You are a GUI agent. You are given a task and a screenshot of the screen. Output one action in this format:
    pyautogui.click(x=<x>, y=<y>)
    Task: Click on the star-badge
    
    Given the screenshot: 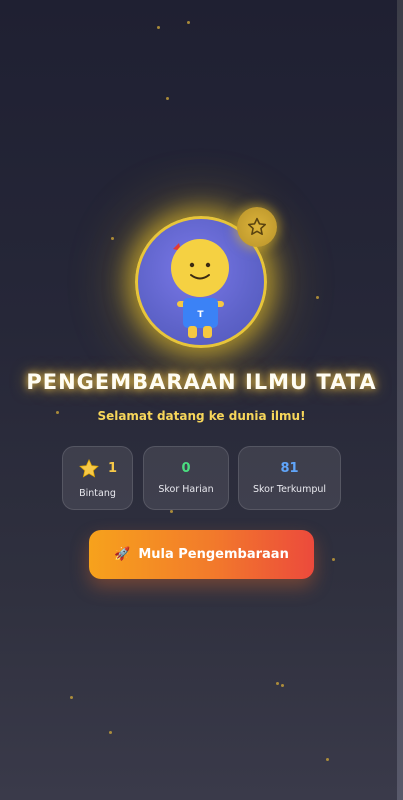 What is the action you would take?
    pyautogui.click(x=257, y=227)
    